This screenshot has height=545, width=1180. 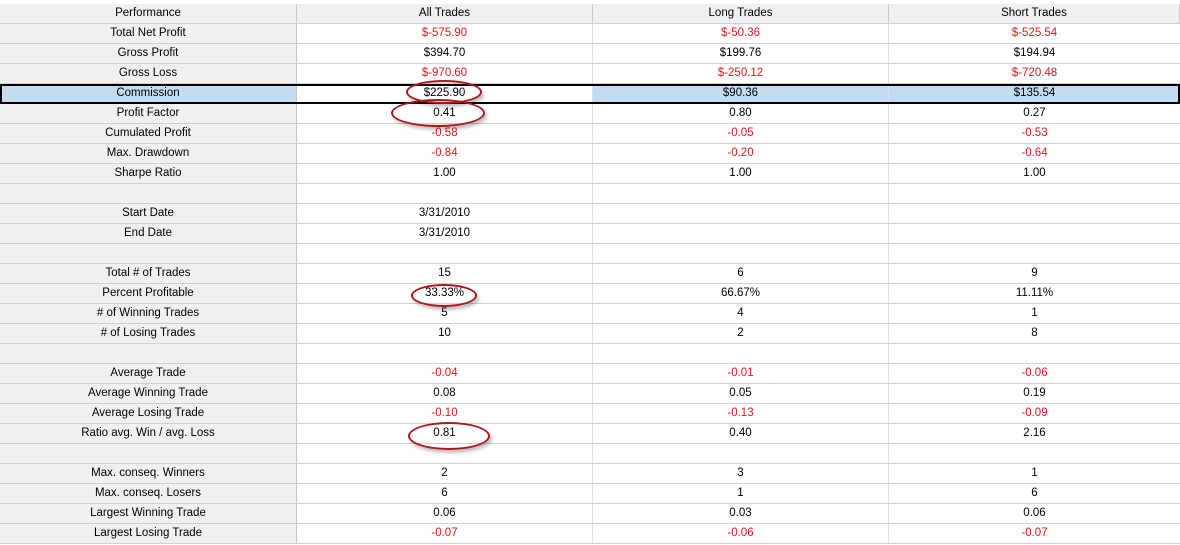 I want to click on row-label: Average Losing Trade, so click(x=148, y=413).